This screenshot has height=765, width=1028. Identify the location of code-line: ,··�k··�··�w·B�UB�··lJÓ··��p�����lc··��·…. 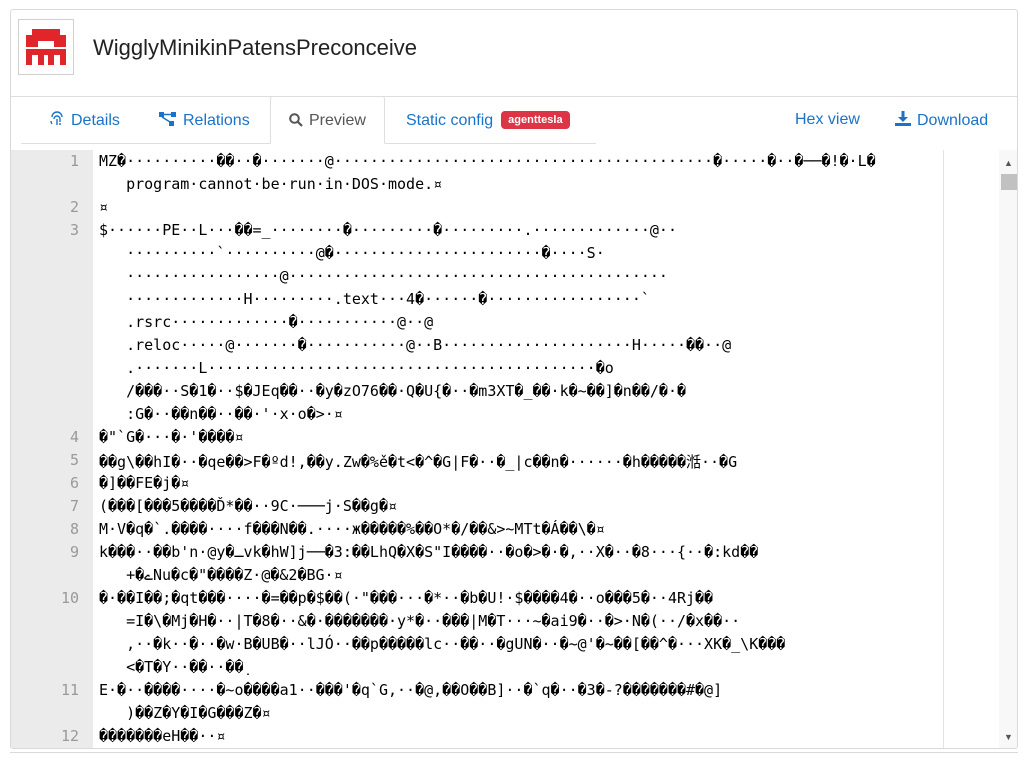
(442, 644).